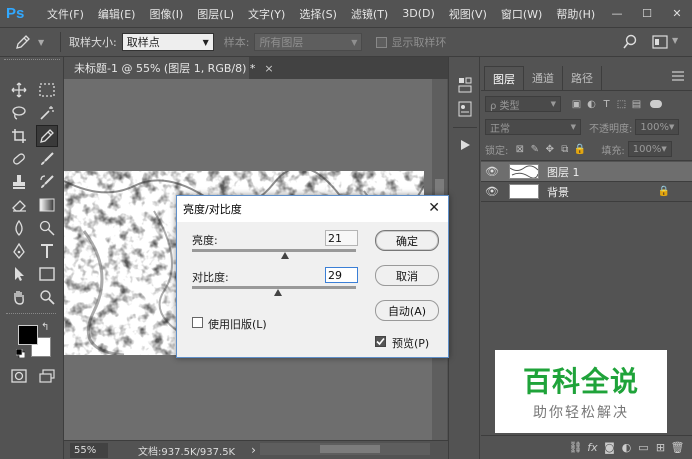 The image size is (692, 459). What do you see at coordinates (47, 228) in the screenshot?
I see `dodge-tool-icon` at bounding box center [47, 228].